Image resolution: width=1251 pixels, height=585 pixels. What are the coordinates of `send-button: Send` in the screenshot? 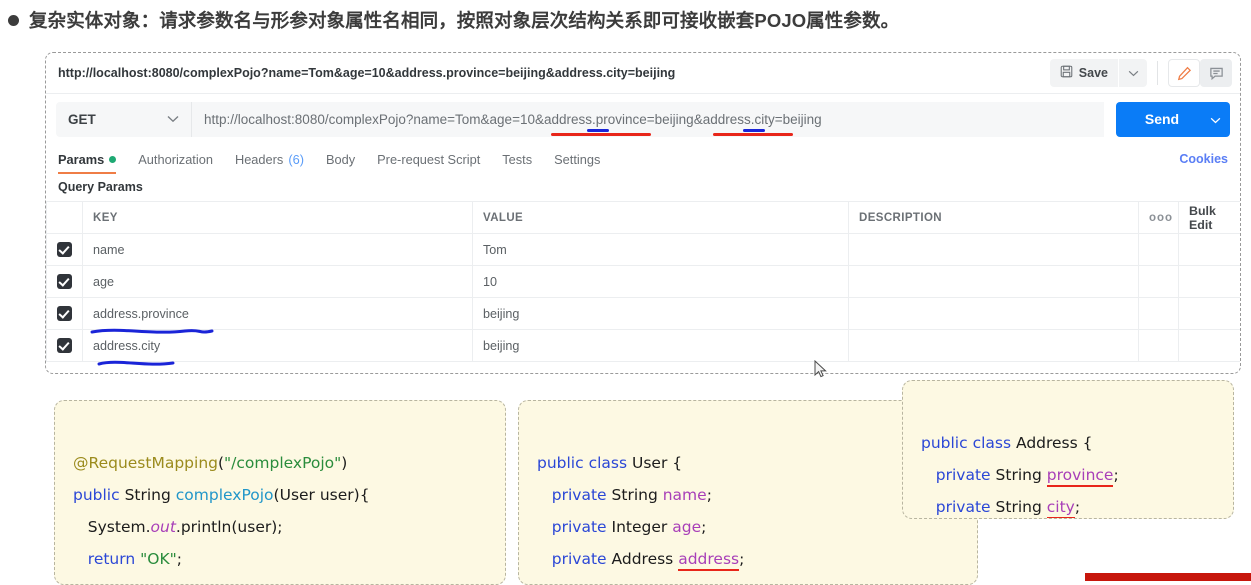 It's located at (1173, 119).